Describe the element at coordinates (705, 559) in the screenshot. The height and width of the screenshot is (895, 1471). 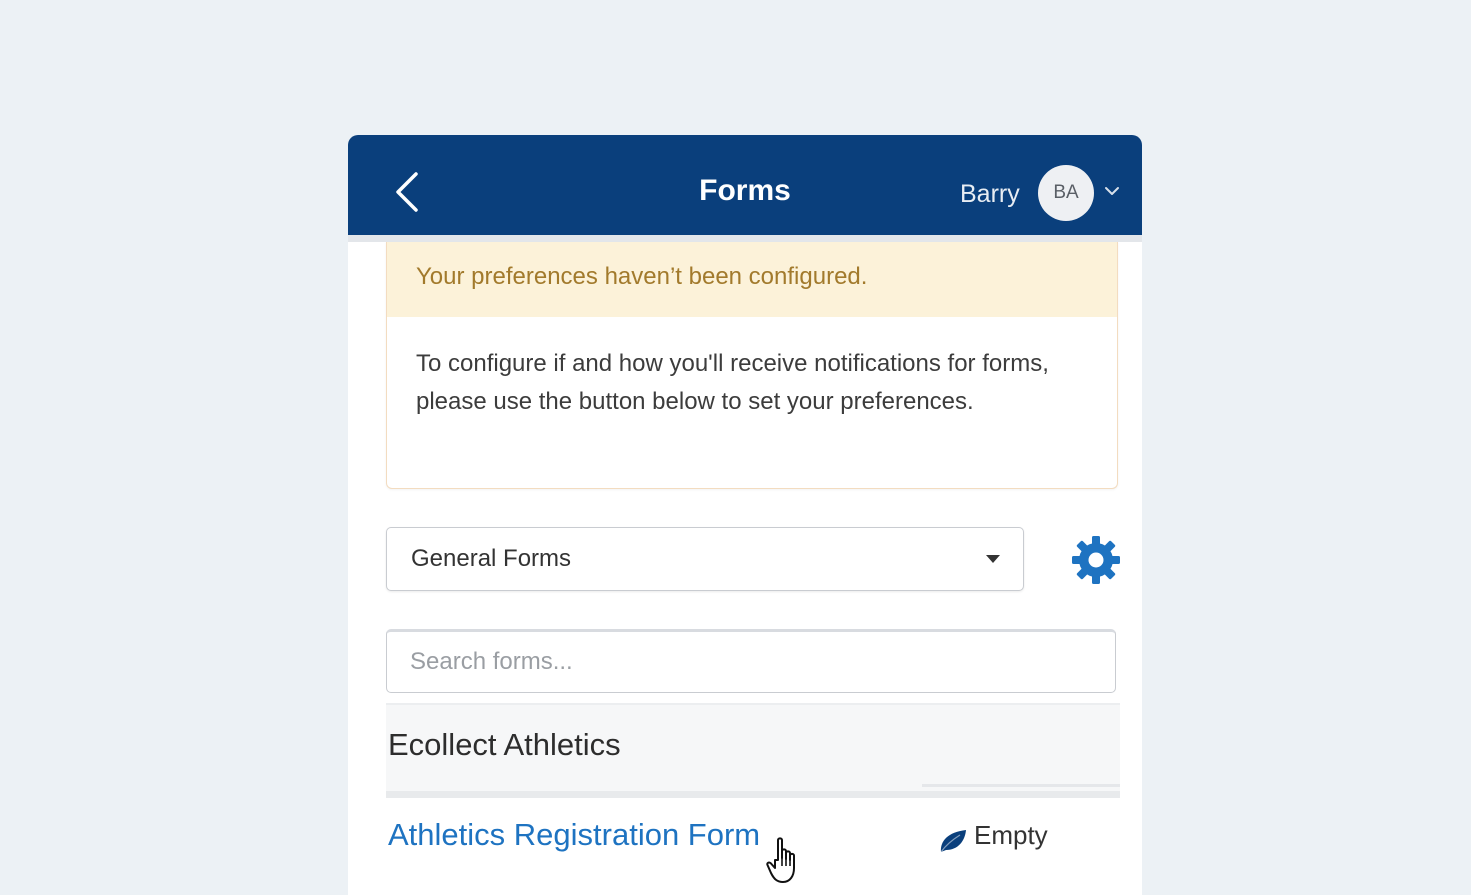
I see `form-category-select: General Forms` at that location.